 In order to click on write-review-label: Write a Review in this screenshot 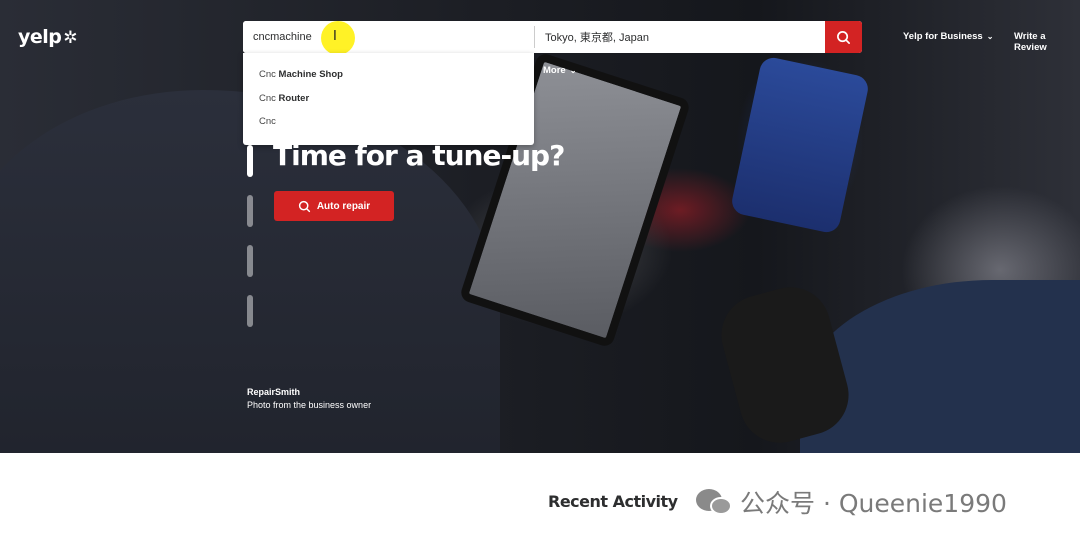, I will do `click(1030, 42)`.